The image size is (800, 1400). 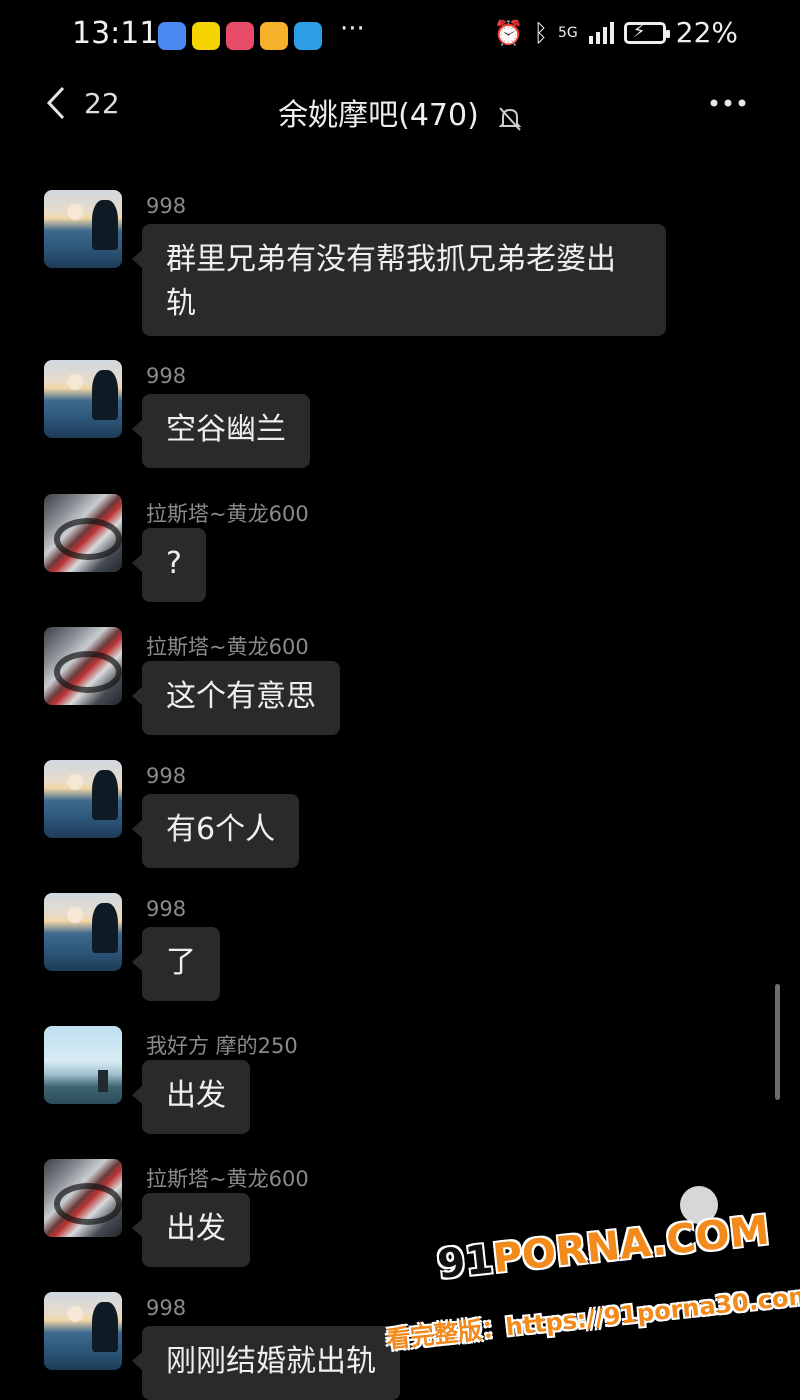 I want to click on status-bar: 13:11 ··· ⏰ ᛒ 5G ⚡ 22%, so click(x=400, y=36).